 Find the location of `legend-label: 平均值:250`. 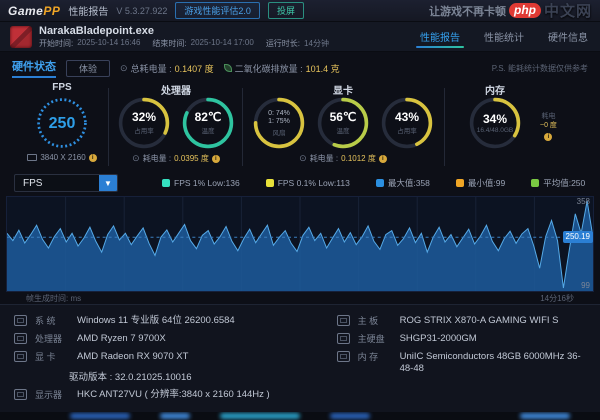

legend-label: 平均值:250 is located at coordinates (564, 183).